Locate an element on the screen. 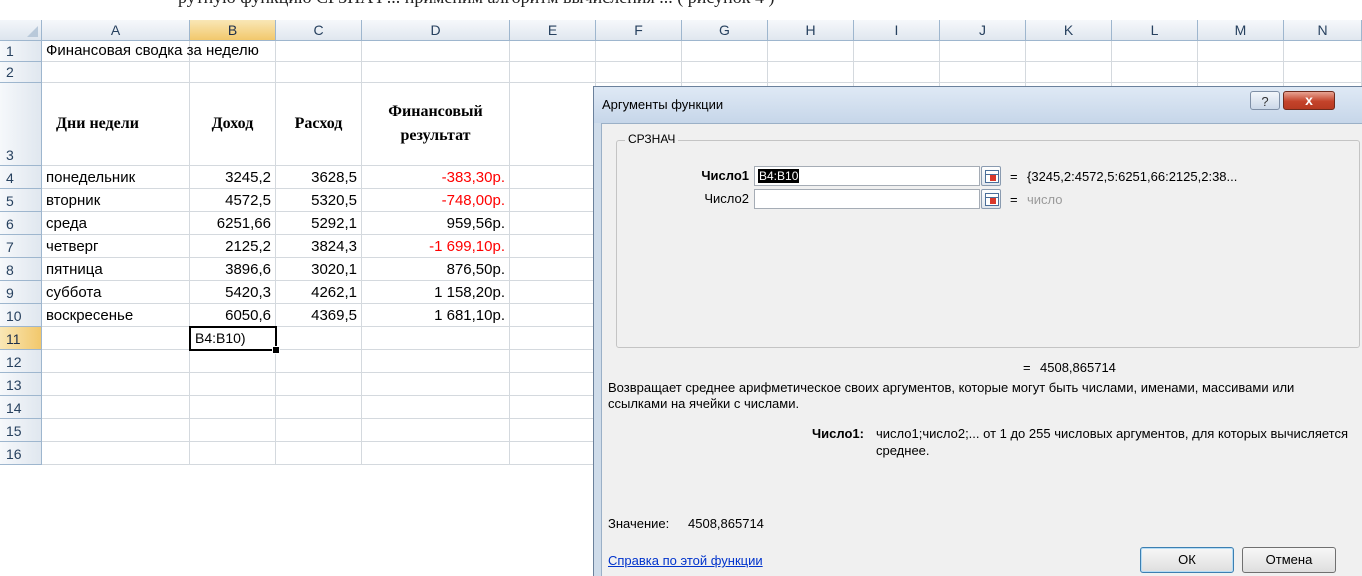 The height and width of the screenshot is (576, 1362). dialog-titlebar: Аргументы функции ? x is located at coordinates (978, 105).